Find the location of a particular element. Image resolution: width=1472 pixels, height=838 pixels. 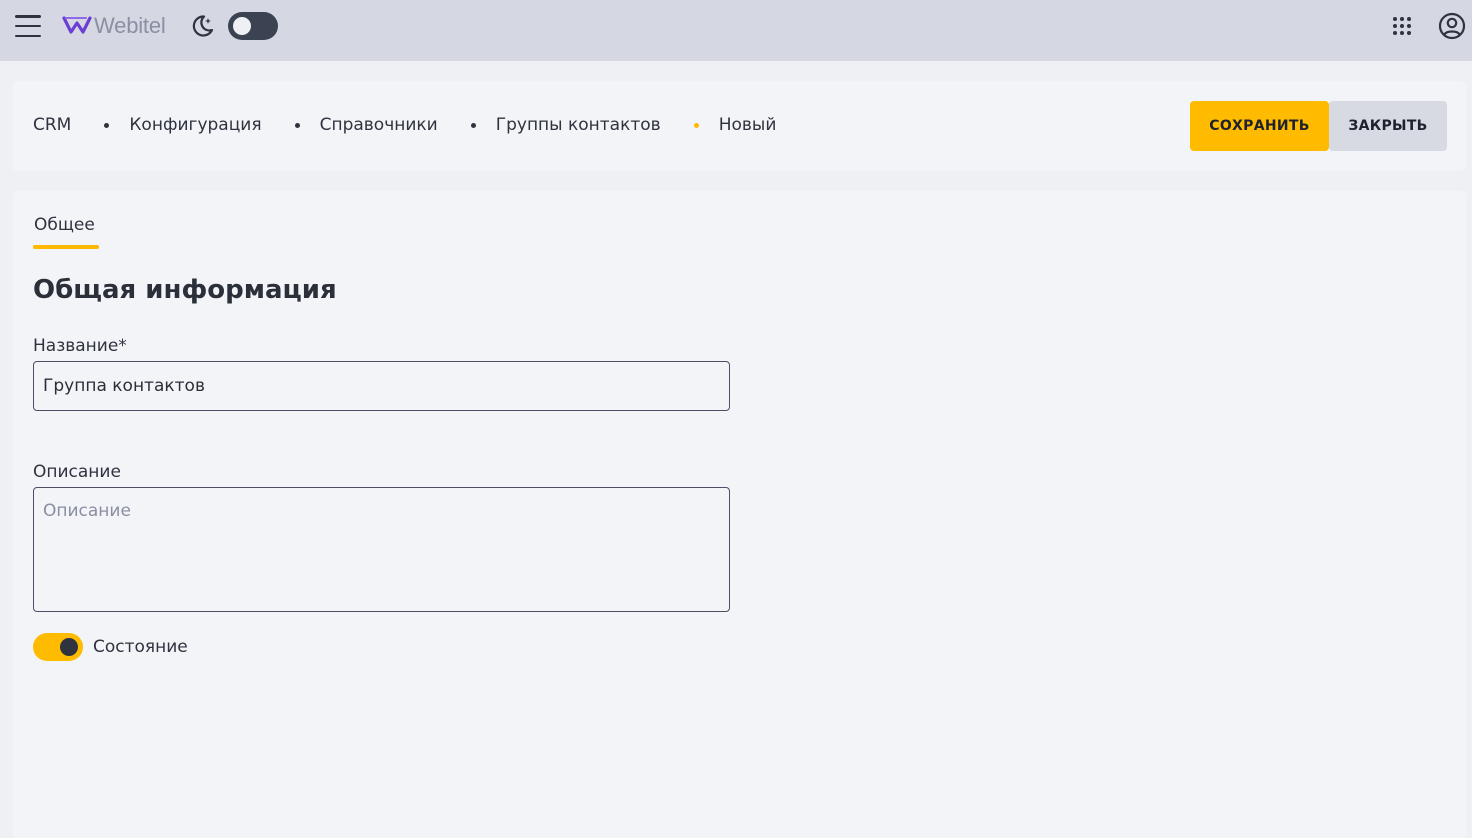

logo-text: Webitel is located at coordinates (130, 25).